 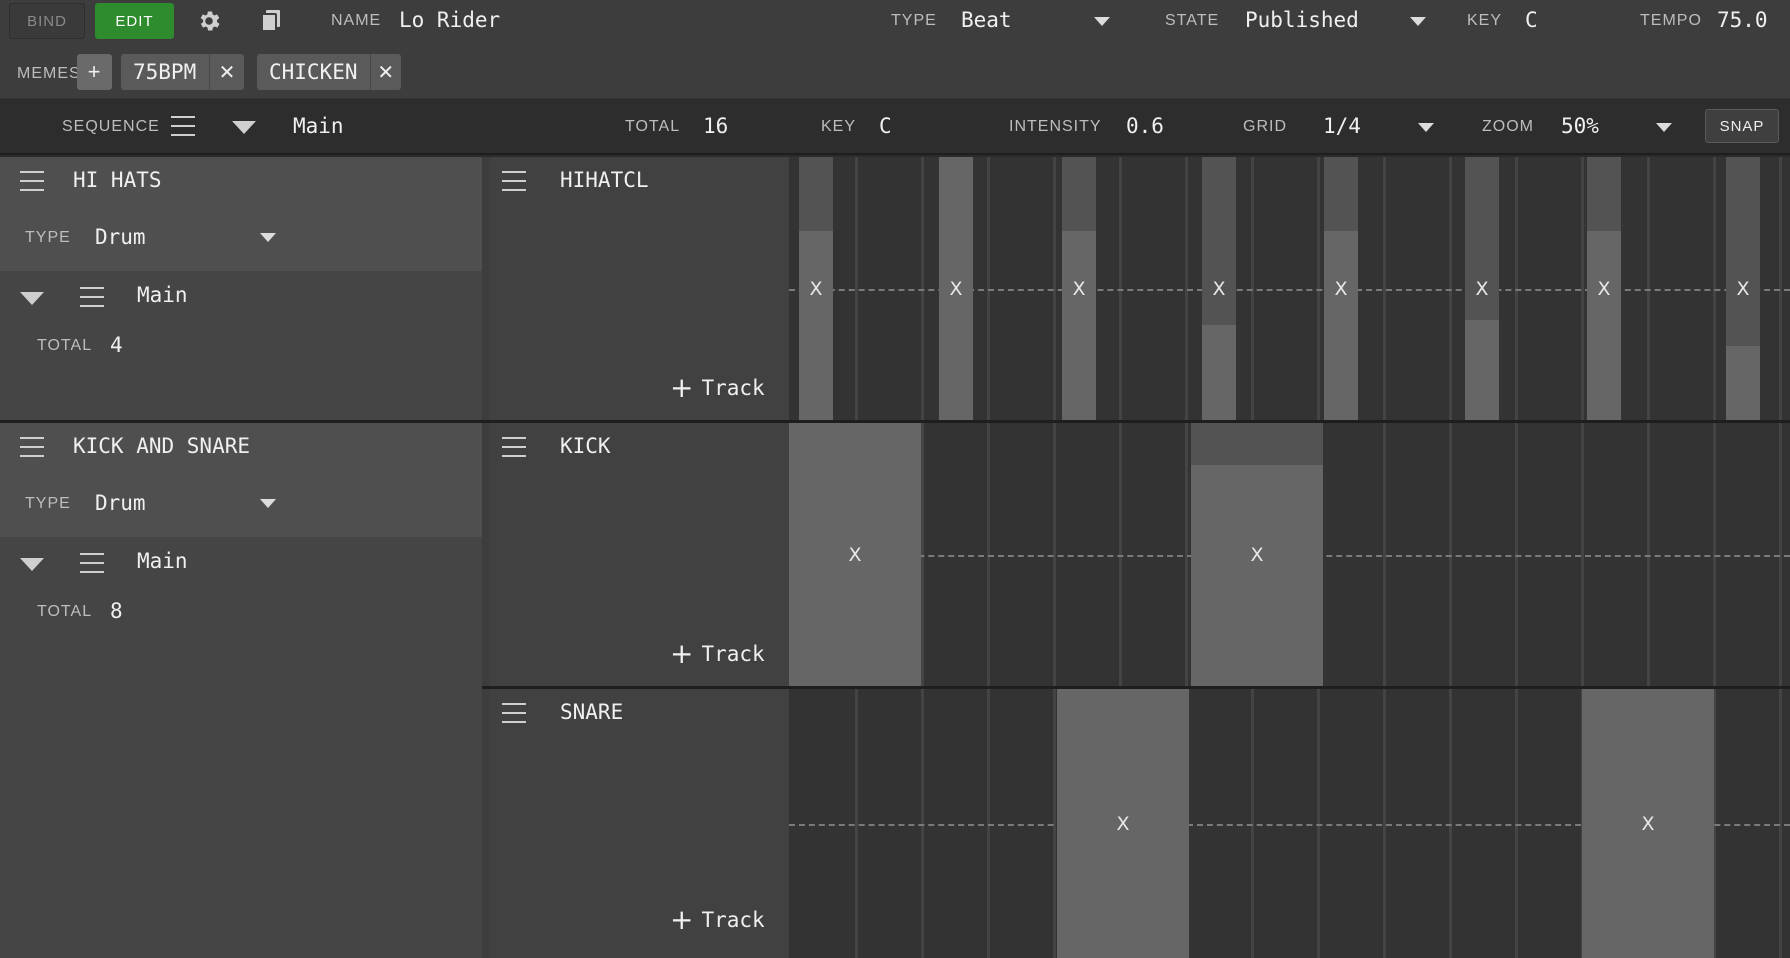 What do you see at coordinates (986, 20) in the screenshot?
I see `type-select: Beat` at bounding box center [986, 20].